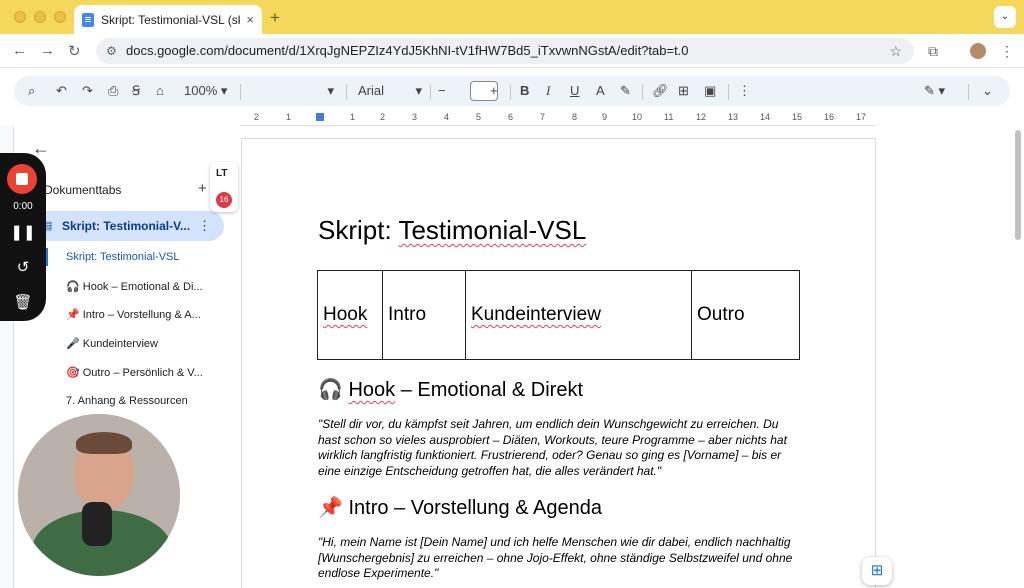 Image resolution: width=1024 pixels, height=588 pixels. Describe the element at coordinates (19, 50) in the screenshot. I see `back-arrow-icon: ←` at that location.